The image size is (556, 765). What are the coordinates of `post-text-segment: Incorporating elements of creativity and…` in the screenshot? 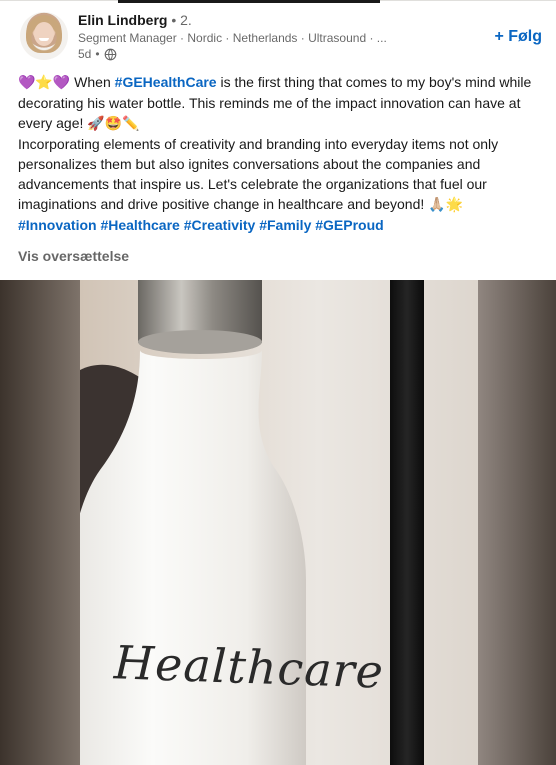 It's located at (258, 174).